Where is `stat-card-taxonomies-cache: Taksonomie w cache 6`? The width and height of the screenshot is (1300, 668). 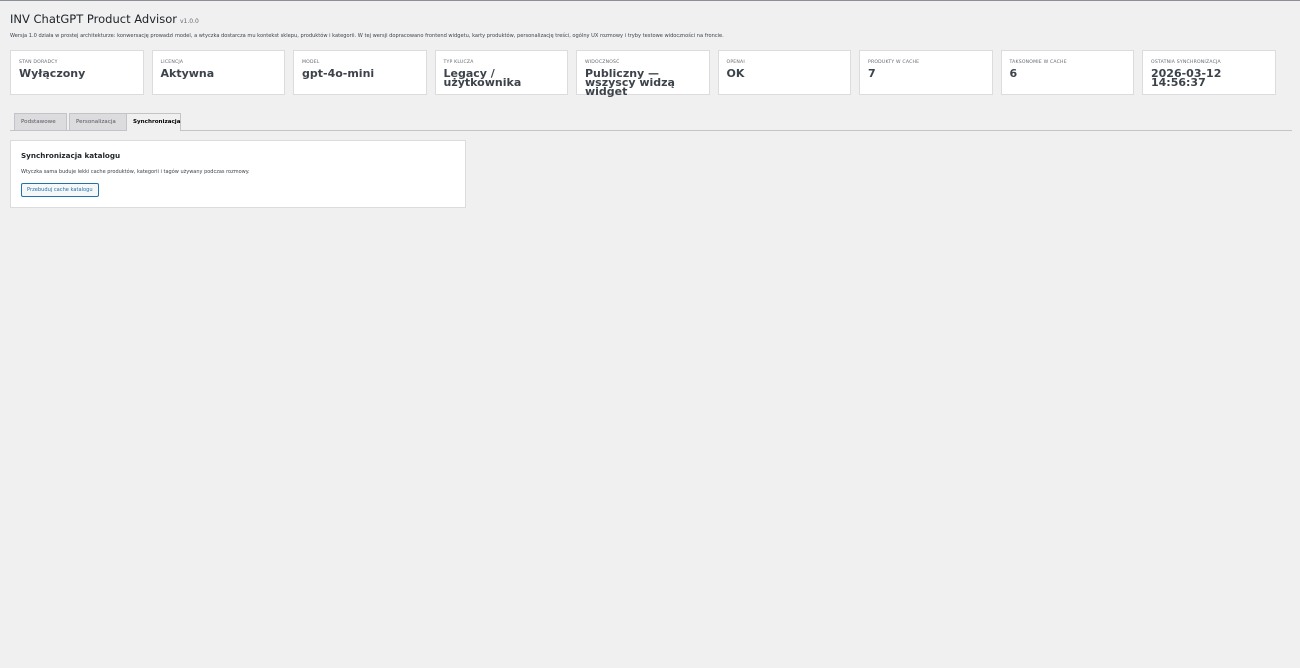 stat-card-taxonomies-cache: Taksonomie w cache 6 is located at coordinates (1067, 72).